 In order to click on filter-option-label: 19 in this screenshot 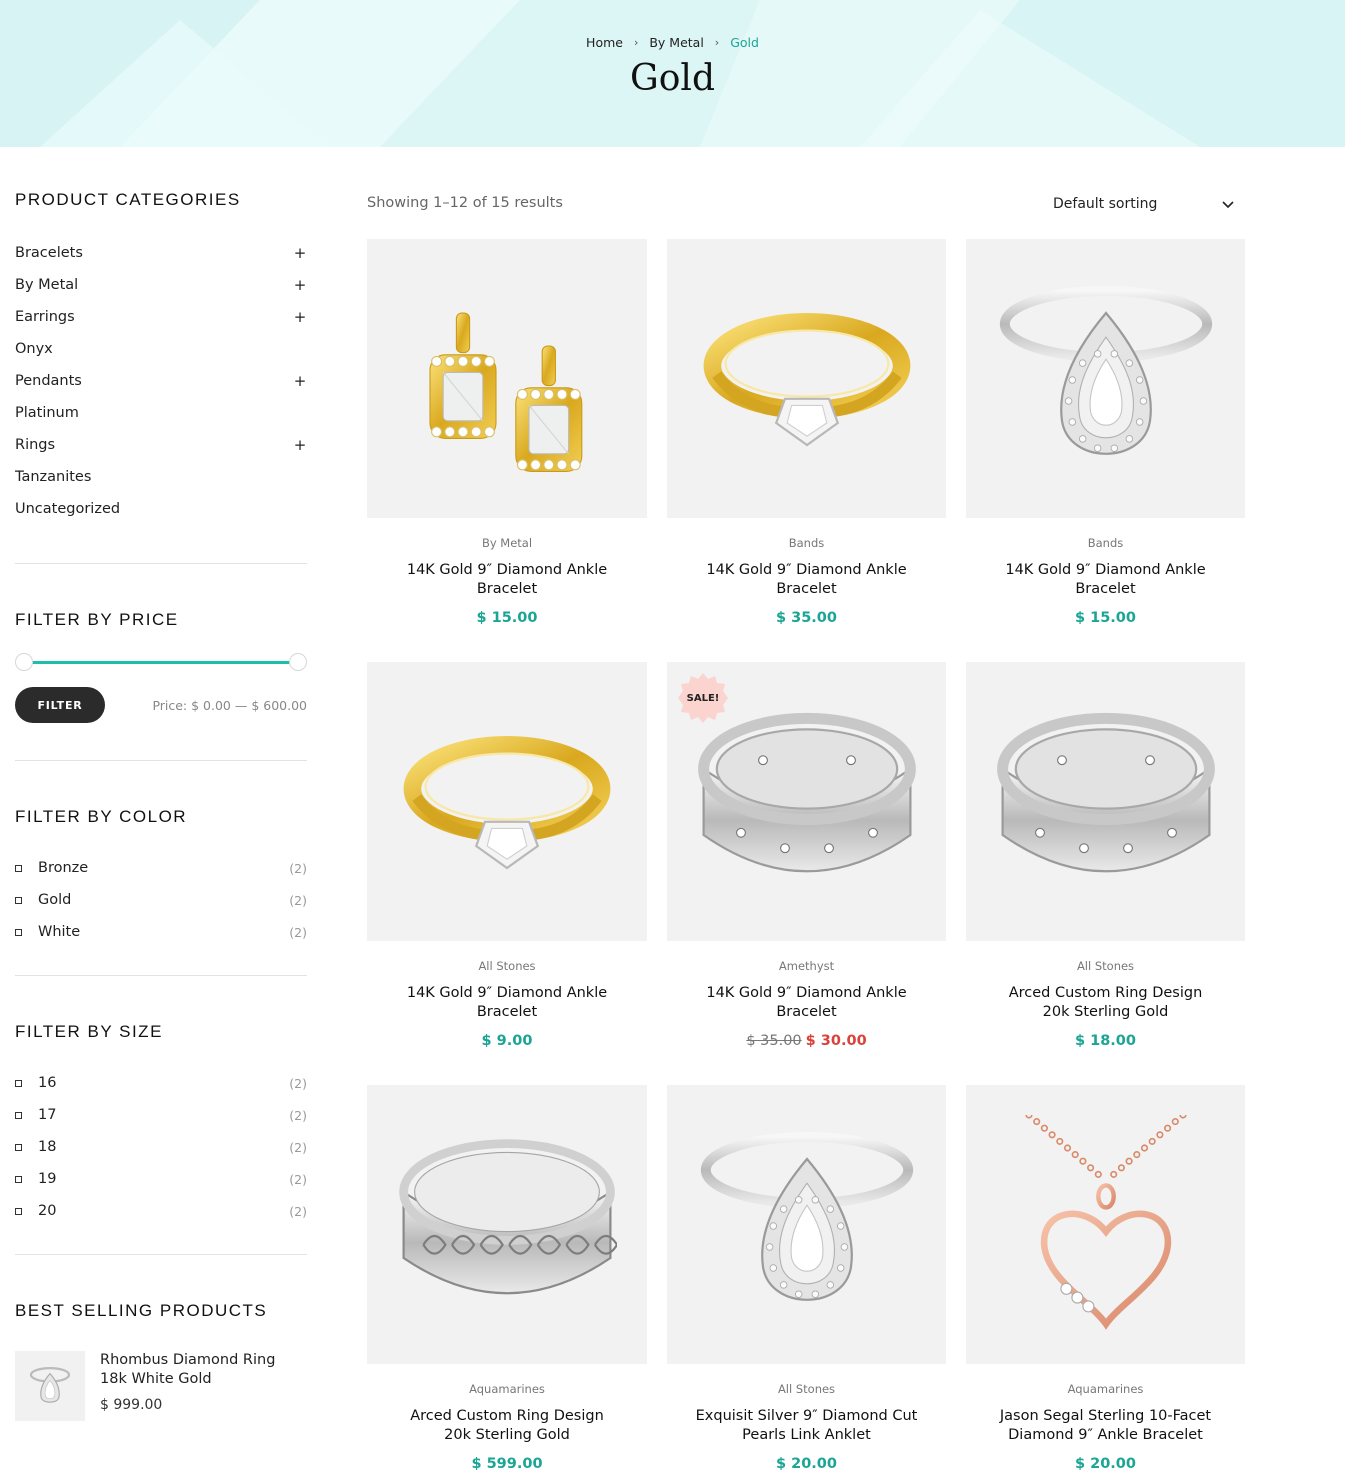, I will do `click(163, 1179)`.